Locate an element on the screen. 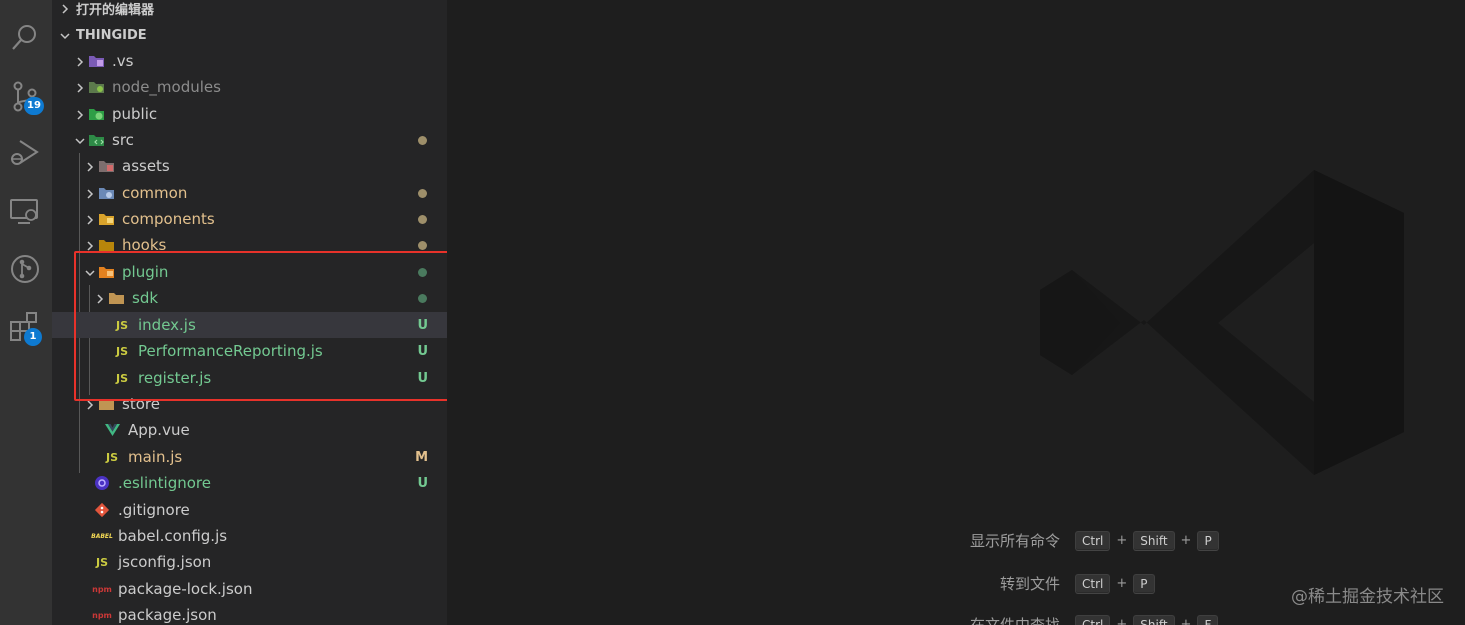 This screenshot has width=1465, height=625. shortcut-label: 转到文件 is located at coordinates (1029, 584).